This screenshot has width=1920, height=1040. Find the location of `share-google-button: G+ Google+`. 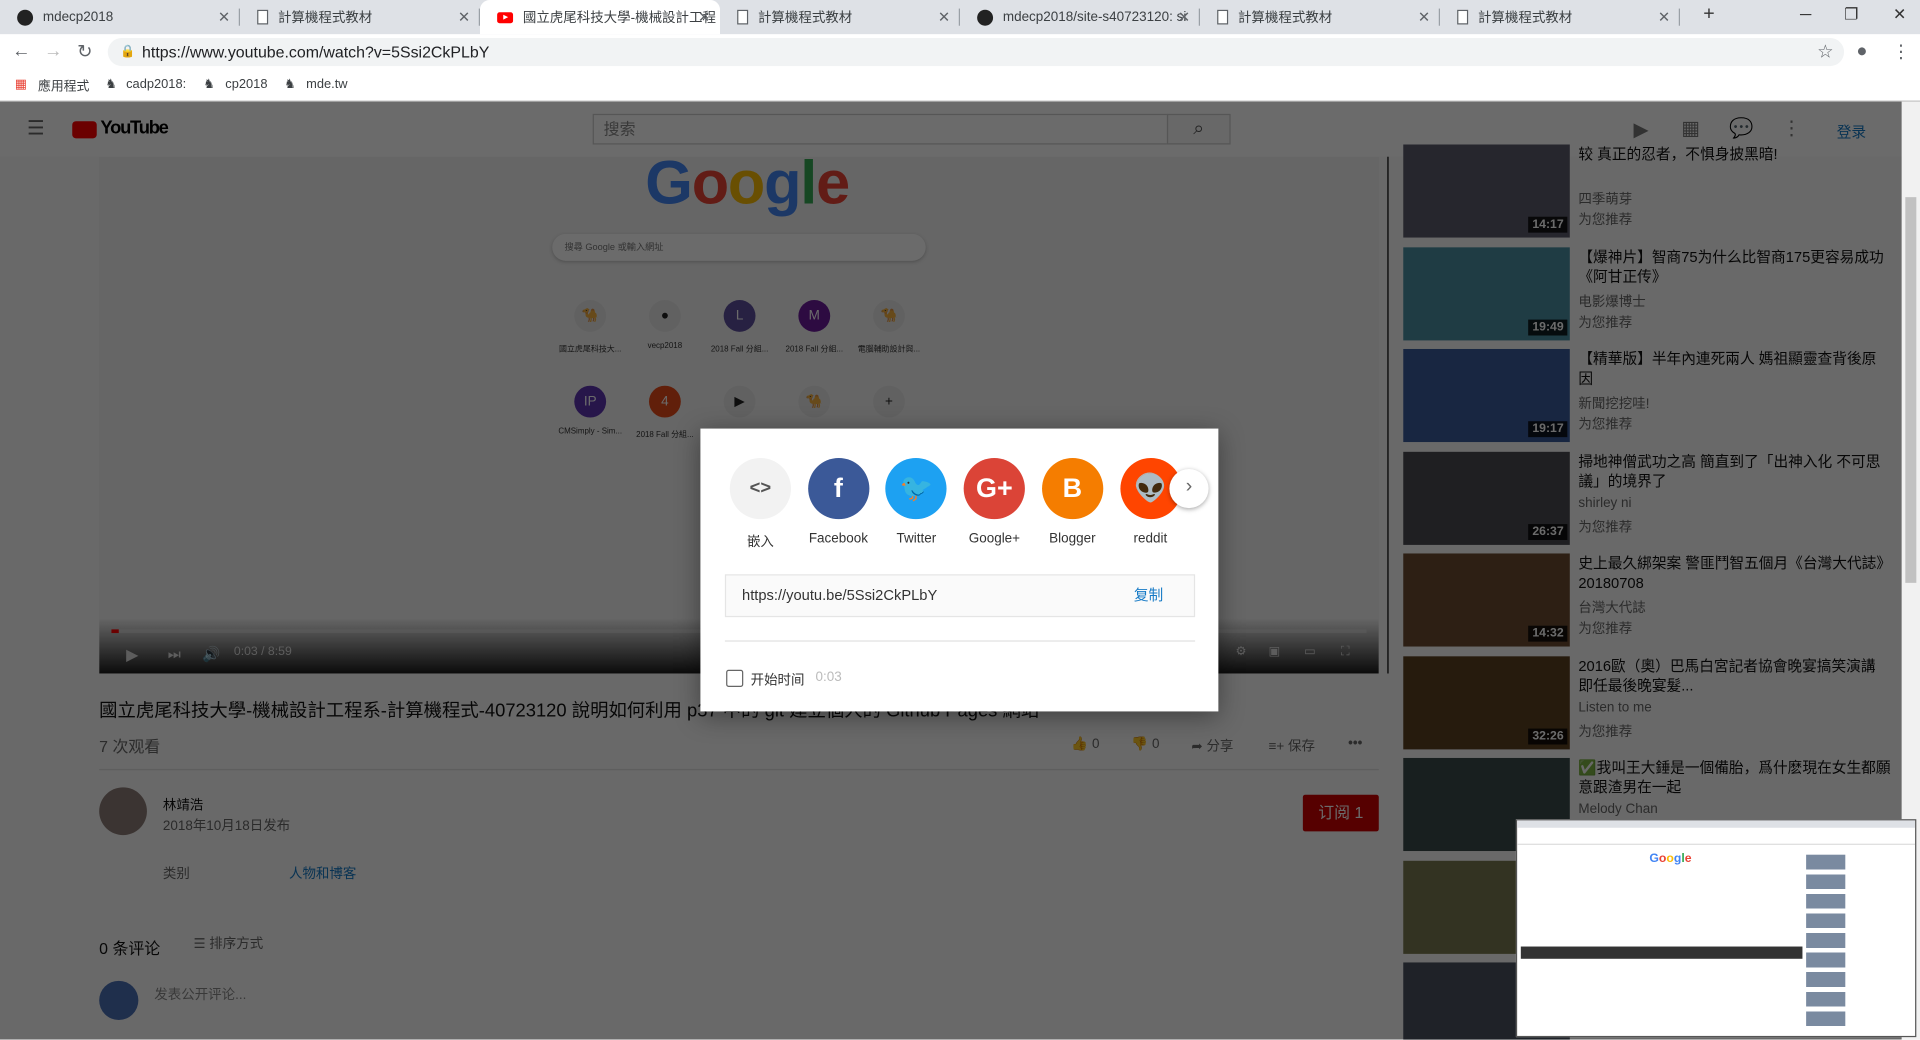

share-google-button: G+ Google+ is located at coordinates (994, 502).